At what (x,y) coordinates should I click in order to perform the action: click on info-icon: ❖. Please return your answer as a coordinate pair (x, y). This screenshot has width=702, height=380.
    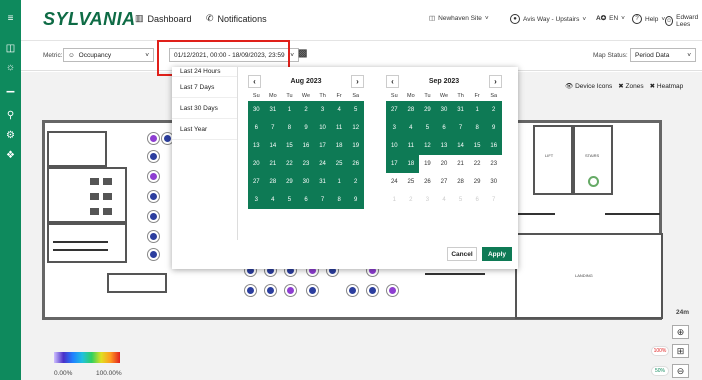
    Looking at the image, I should click on (10, 155).